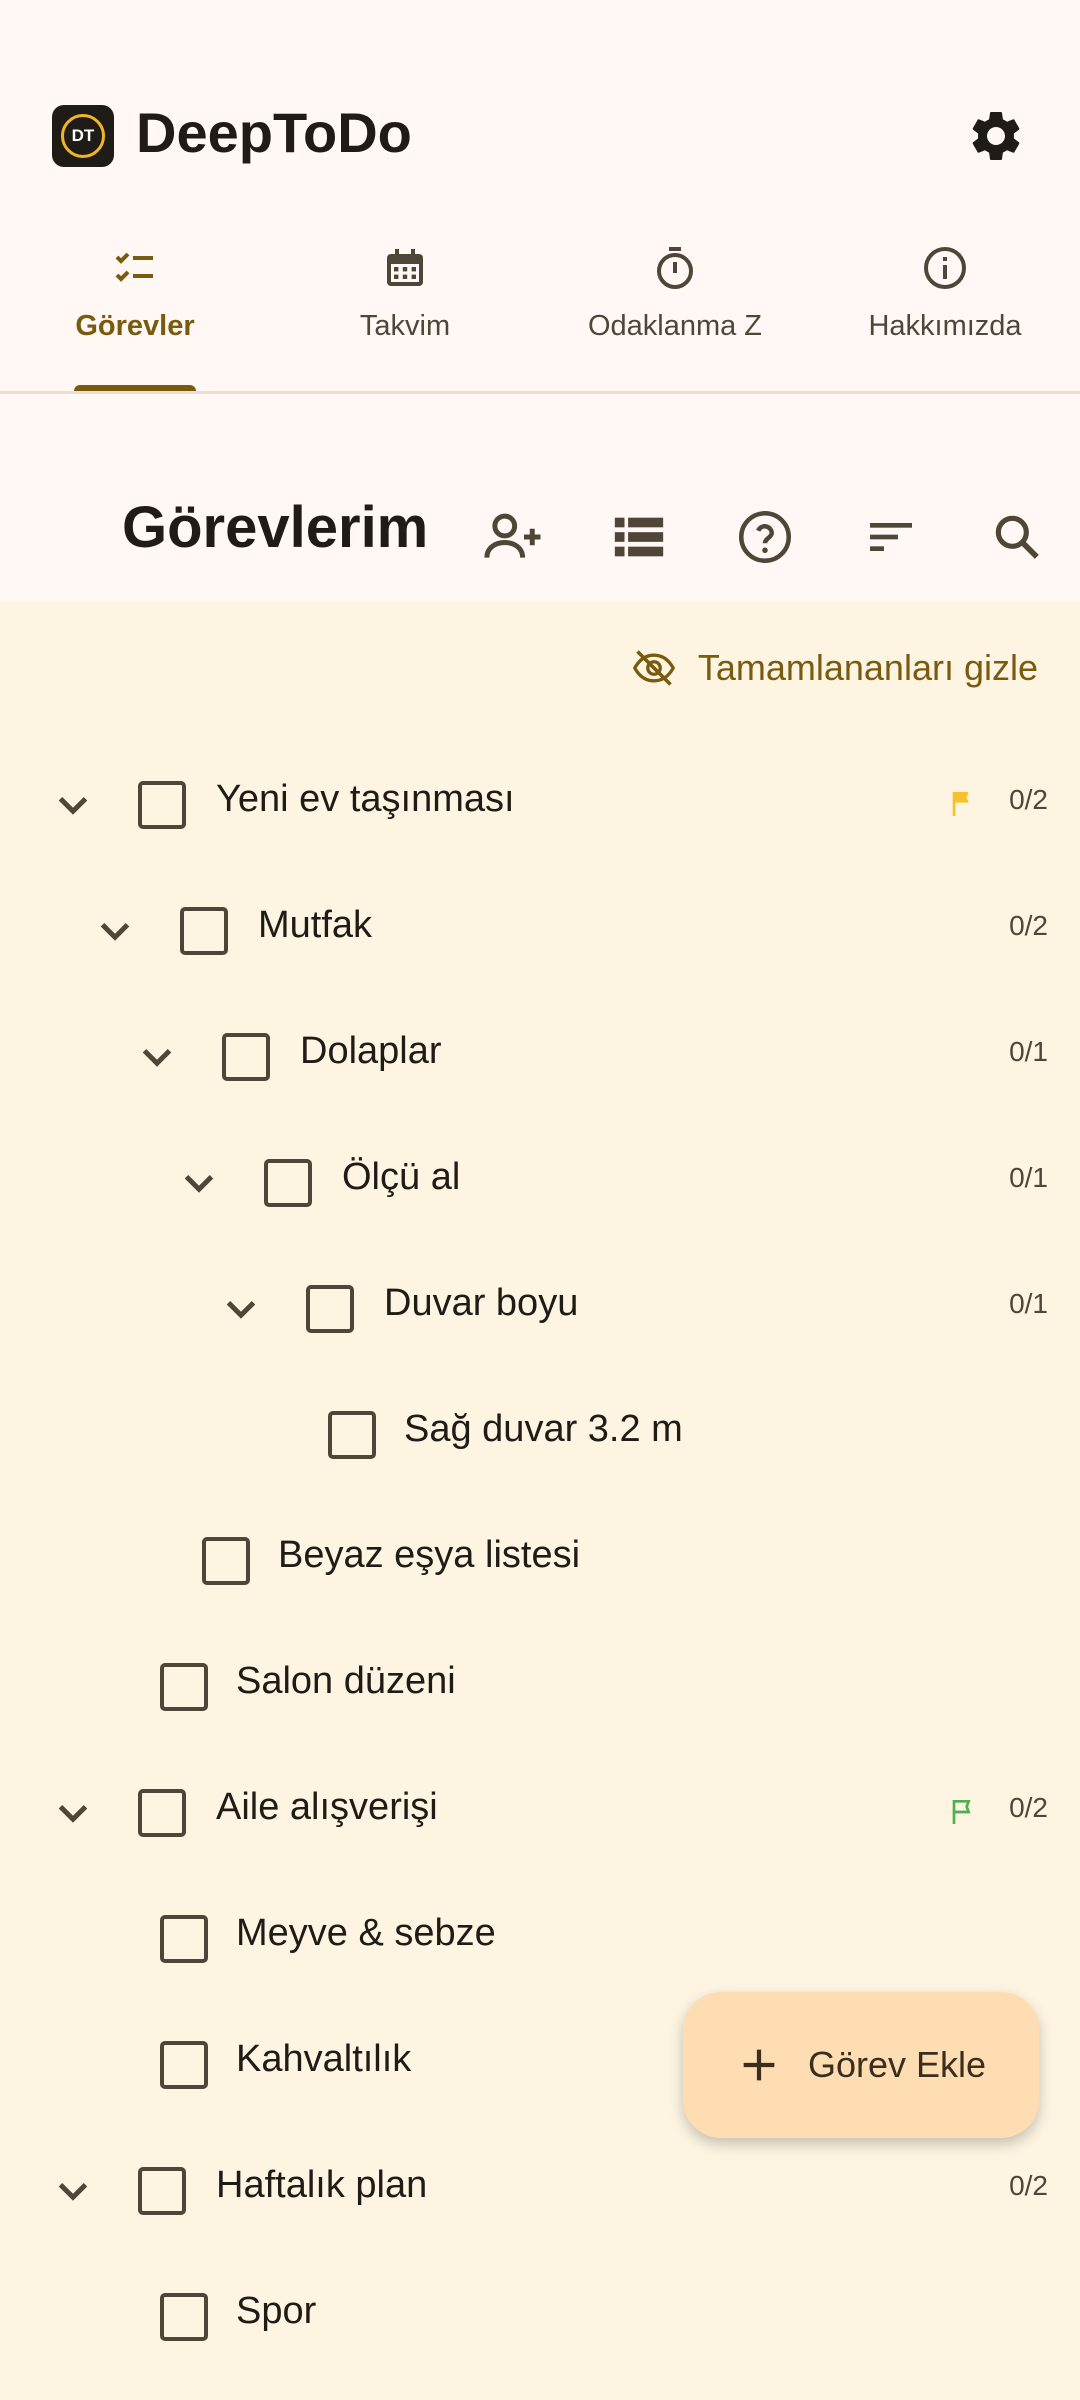 The height and width of the screenshot is (2400, 1080). Describe the element at coordinates (481, 1303) in the screenshot. I see `task-label: Duvar boyu` at that location.